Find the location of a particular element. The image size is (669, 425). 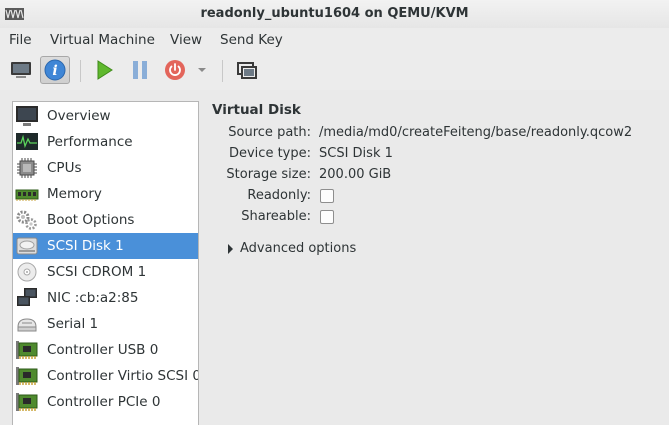

sidebar-item-serial-1: Serial 1 is located at coordinates (105, 324).